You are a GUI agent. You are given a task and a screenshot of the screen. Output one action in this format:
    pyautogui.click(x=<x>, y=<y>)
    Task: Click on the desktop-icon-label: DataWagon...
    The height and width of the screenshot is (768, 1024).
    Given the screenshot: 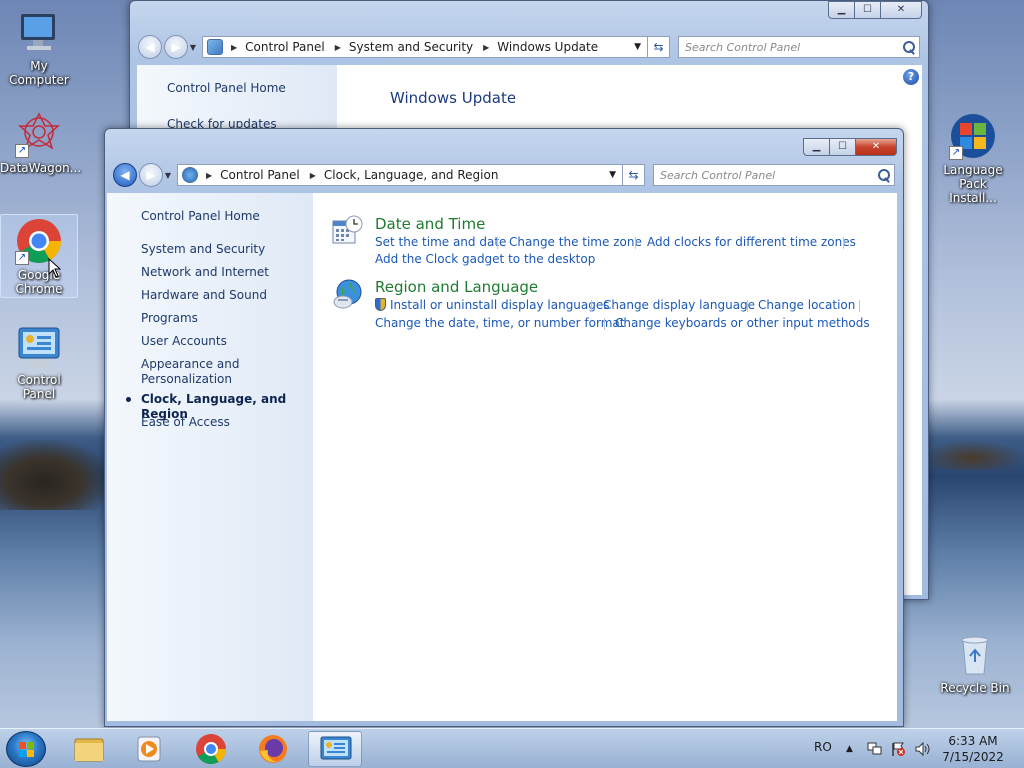 What is the action you would take?
    pyautogui.click(x=41, y=168)
    